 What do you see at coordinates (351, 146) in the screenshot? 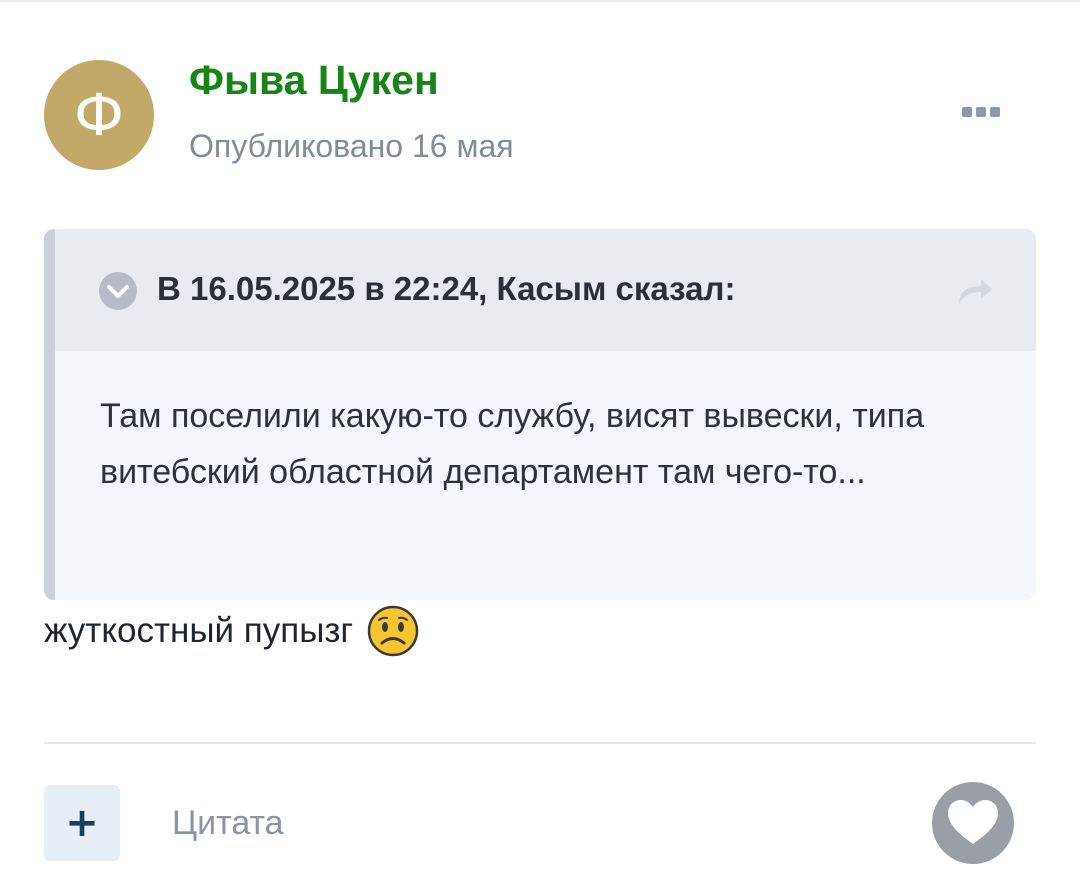
I see `published-date: Опубликовано 16 мая` at bounding box center [351, 146].